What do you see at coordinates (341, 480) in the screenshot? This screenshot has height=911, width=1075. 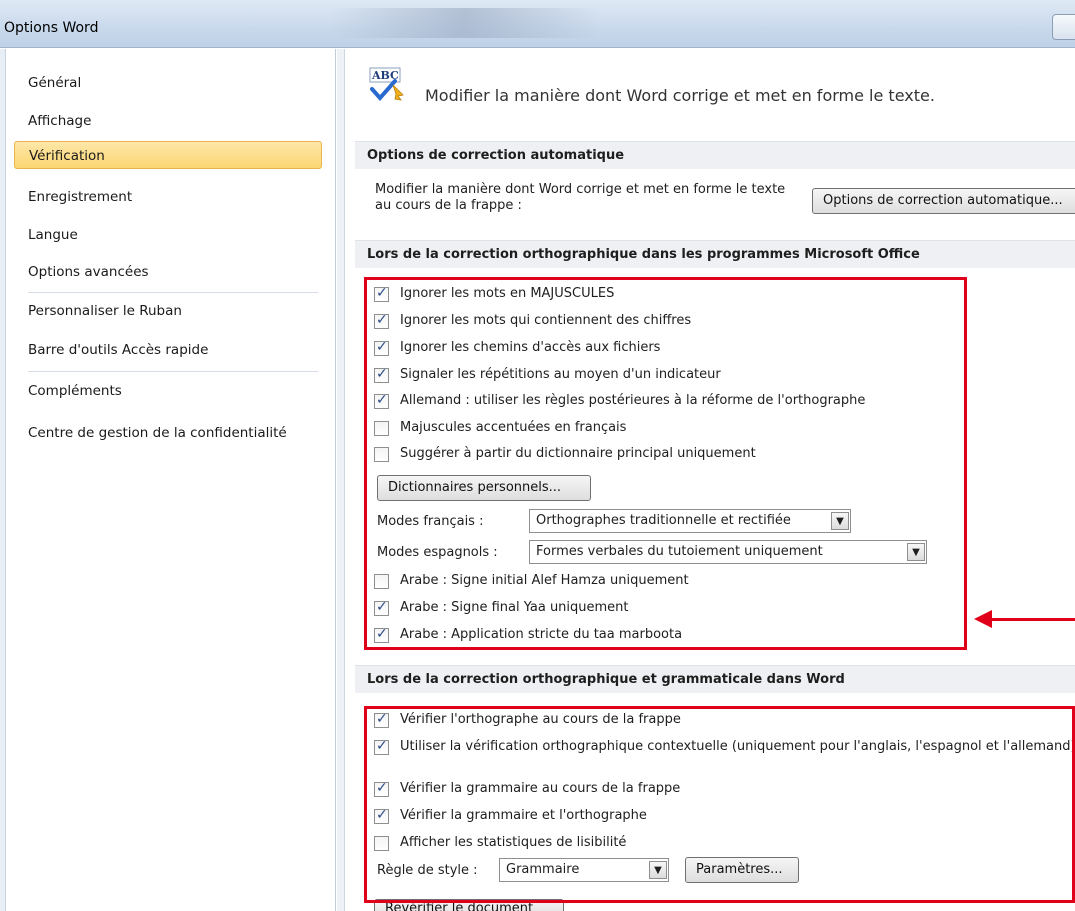 I see `panel-edge` at bounding box center [341, 480].